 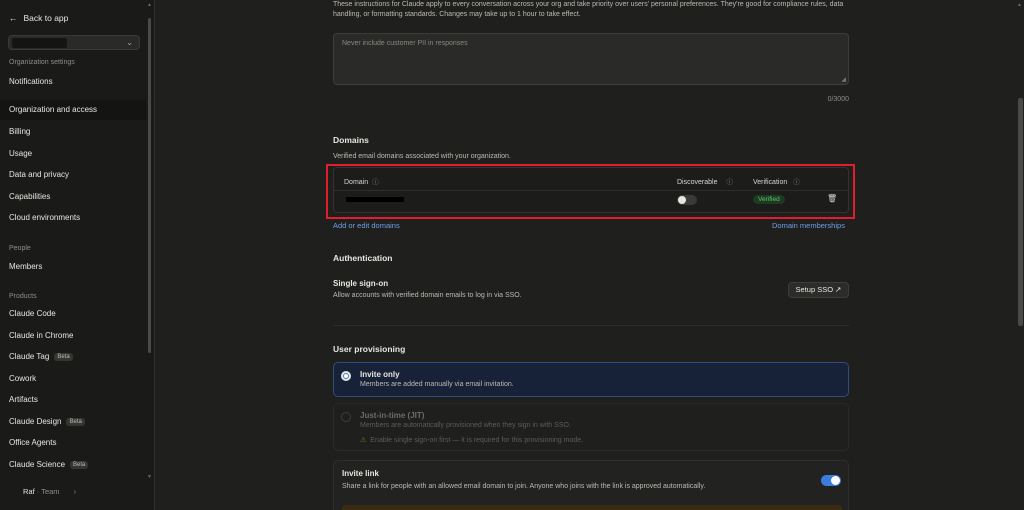 What do you see at coordinates (361, 283) in the screenshot?
I see `sso-title: Single sign-on` at bounding box center [361, 283].